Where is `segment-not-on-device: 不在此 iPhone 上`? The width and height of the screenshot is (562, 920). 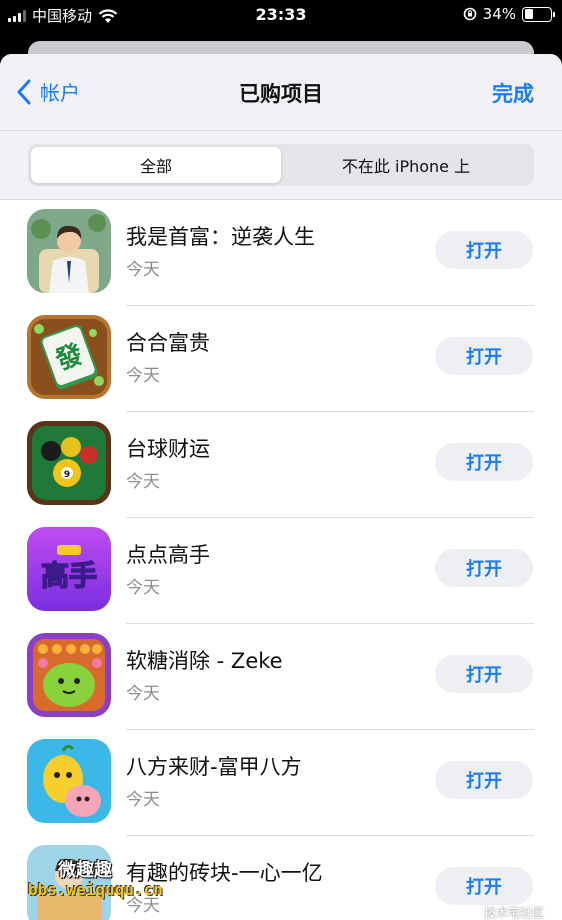 segment-not-on-device: 不在此 iPhone 上 is located at coordinates (406, 165).